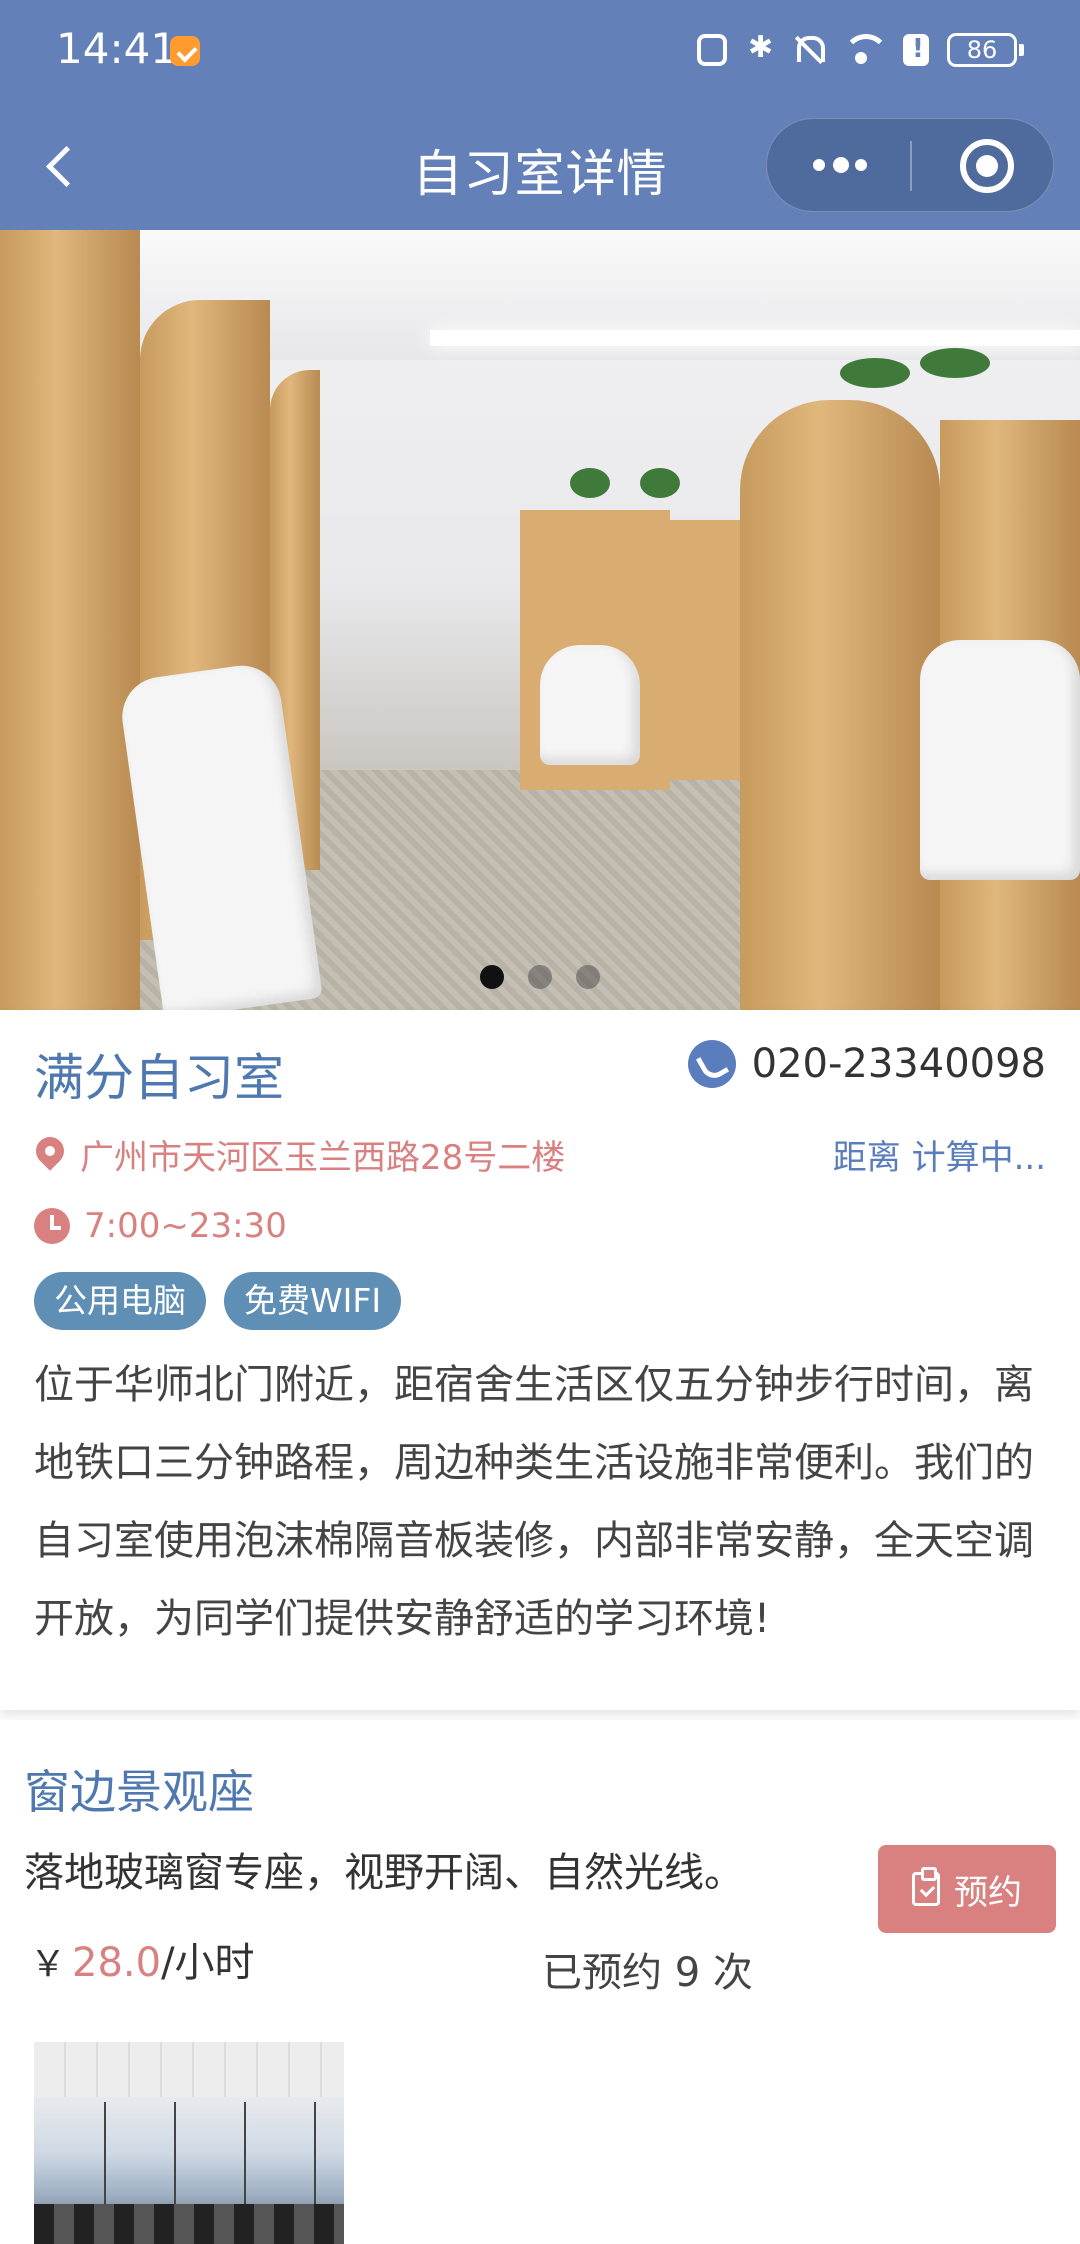 Image resolution: width=1080 pixels, height=2244 pixels. I want to click on carousel-indicators, so click(540, 977).